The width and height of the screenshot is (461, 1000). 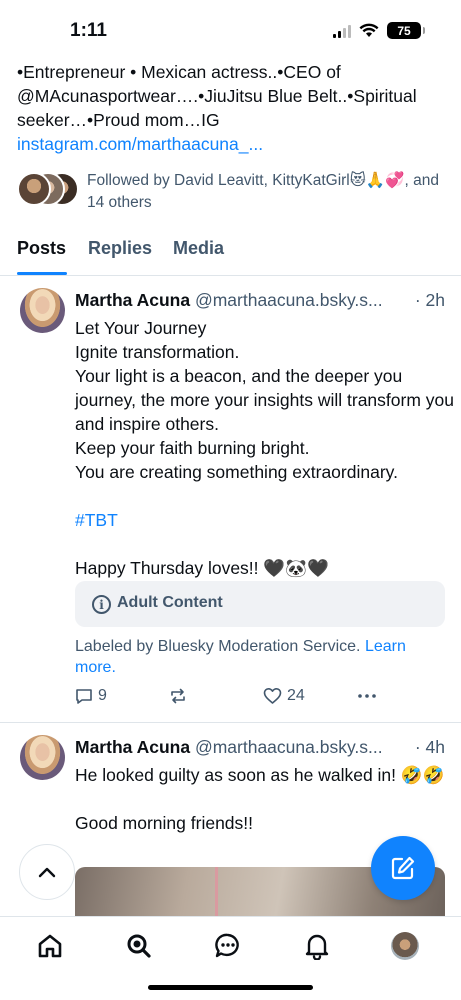 I want to click on status-time: 1:11, so click(x=88, y=30).